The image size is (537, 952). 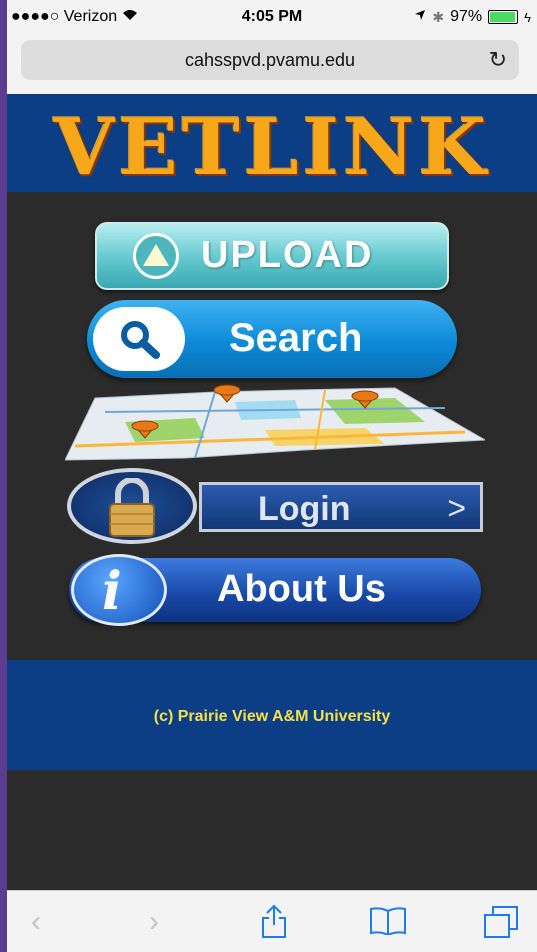 I want to click on browser-address-area: cahsspvd.pvamu.edu ↻, so click(x=272, y=65).